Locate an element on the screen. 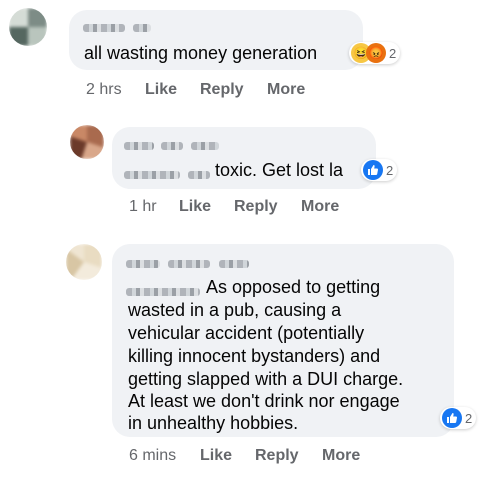 The width and height of the screenshot is (500, 478). comment-meta: 6 mins Like Reply More is located at coordinates (279, 457).